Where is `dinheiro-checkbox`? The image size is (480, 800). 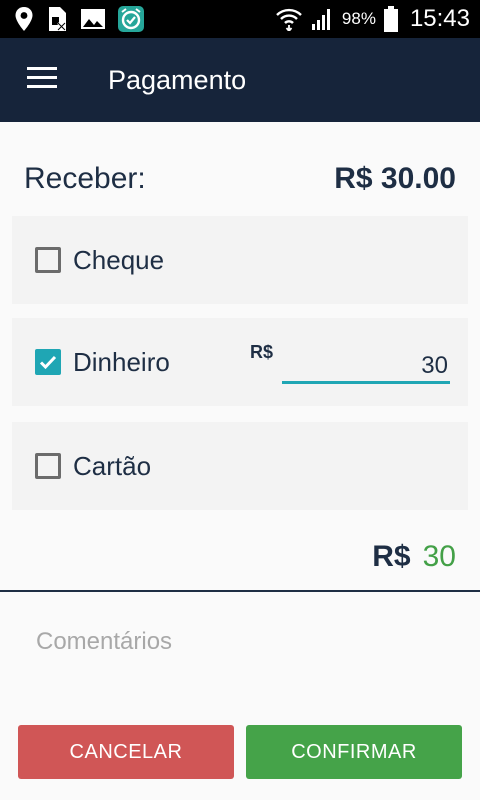
dinheiro-checkbox is located at coordinates (48, 362).